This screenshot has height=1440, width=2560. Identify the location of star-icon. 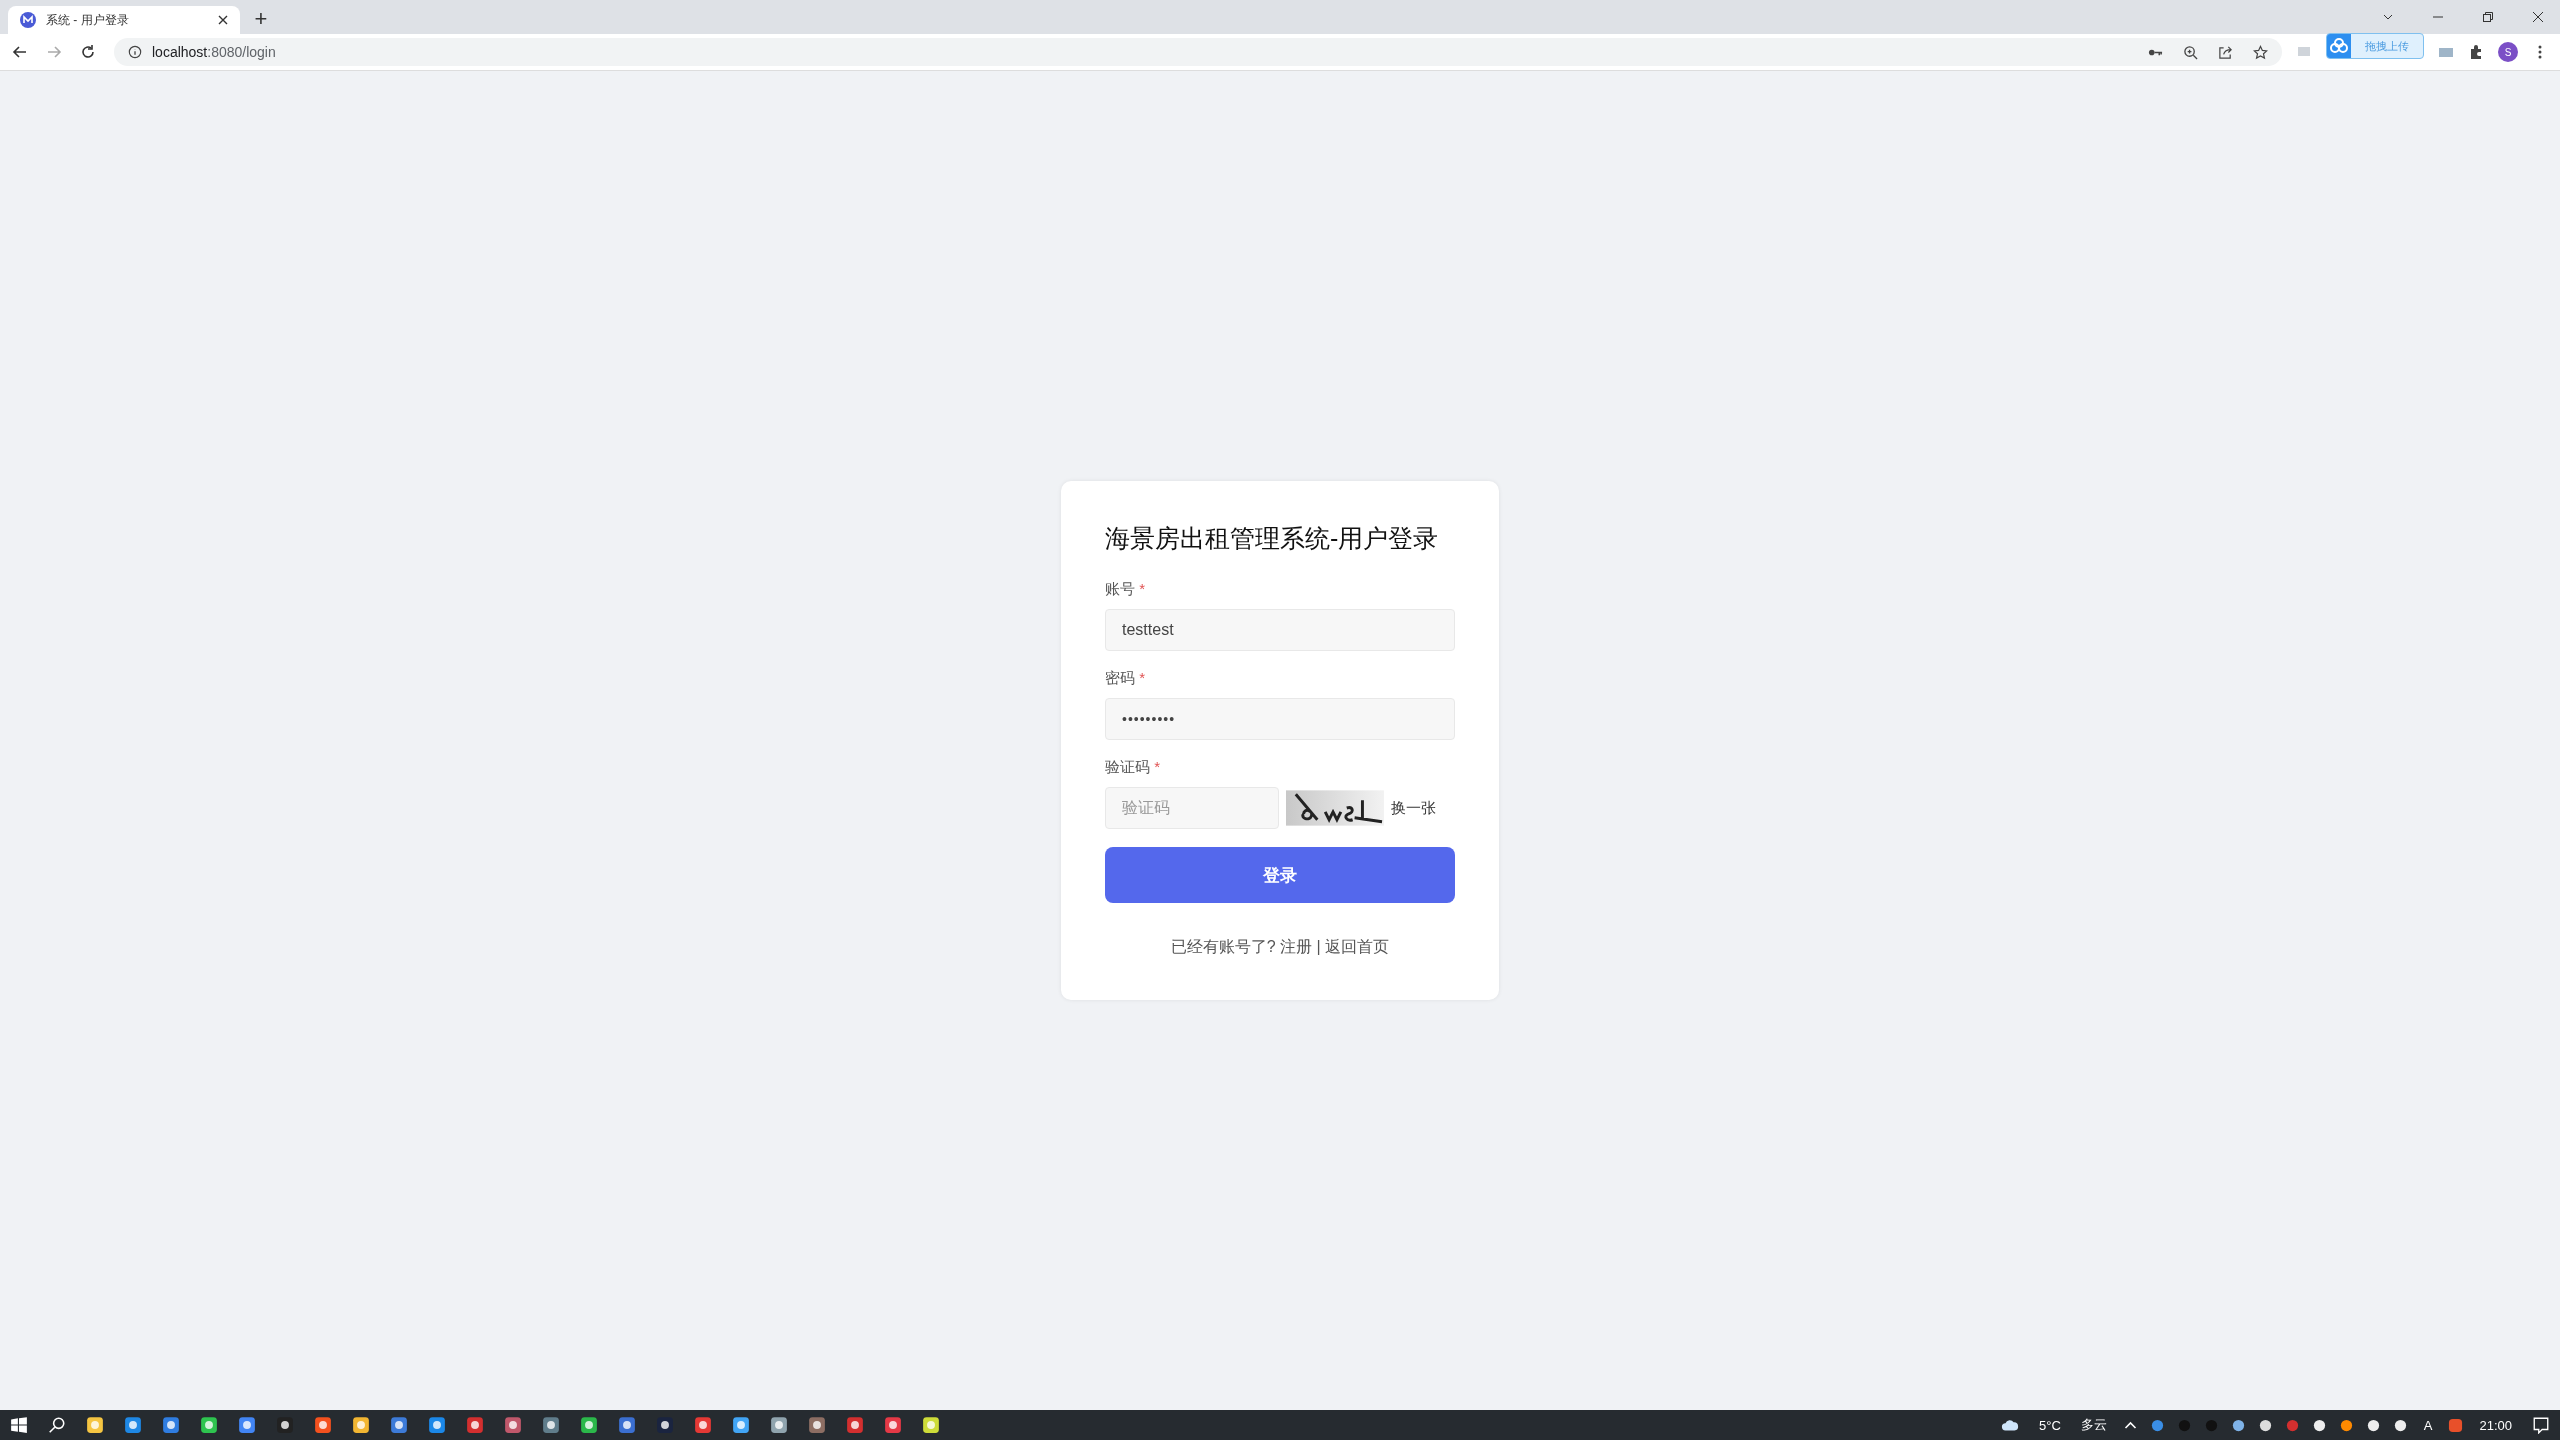
(2260, 52).